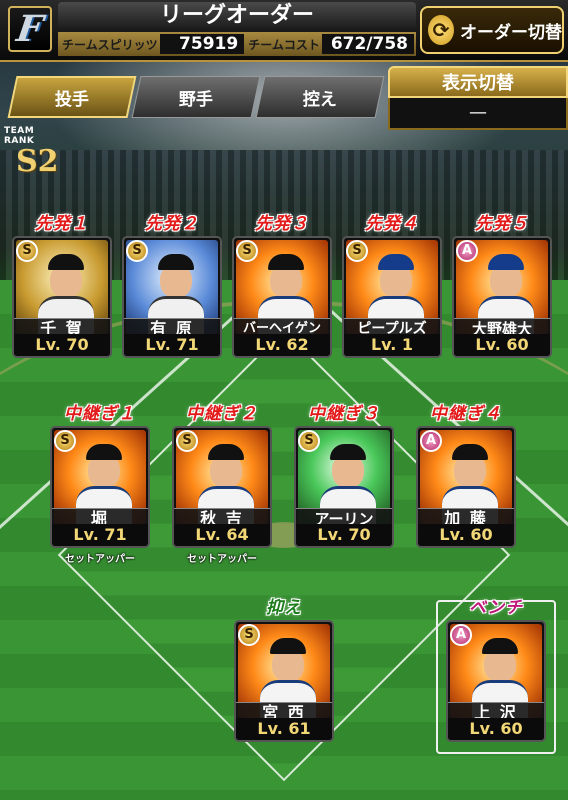  What do you see at coordinates (502, 224) in the screenshot?
I see `slot-label: 先発５` at bounding box center [502, 224].